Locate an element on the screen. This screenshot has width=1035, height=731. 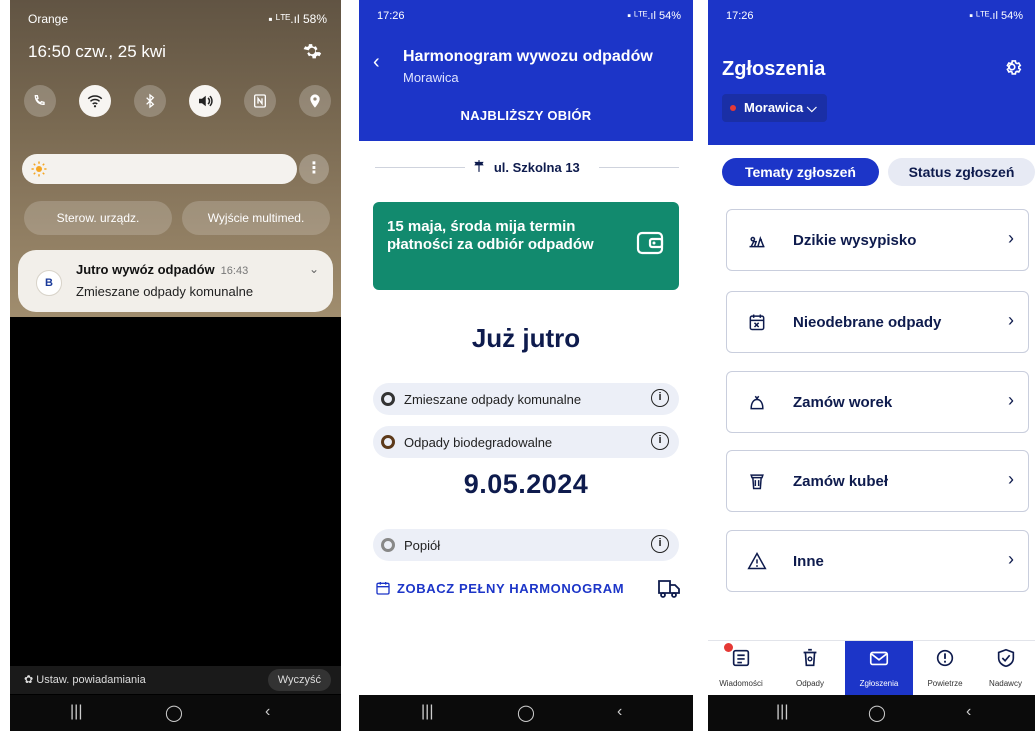
status-icons: ▪ ᴸᵀᴱ.ıl 54% is located at coordinates (654, 16).